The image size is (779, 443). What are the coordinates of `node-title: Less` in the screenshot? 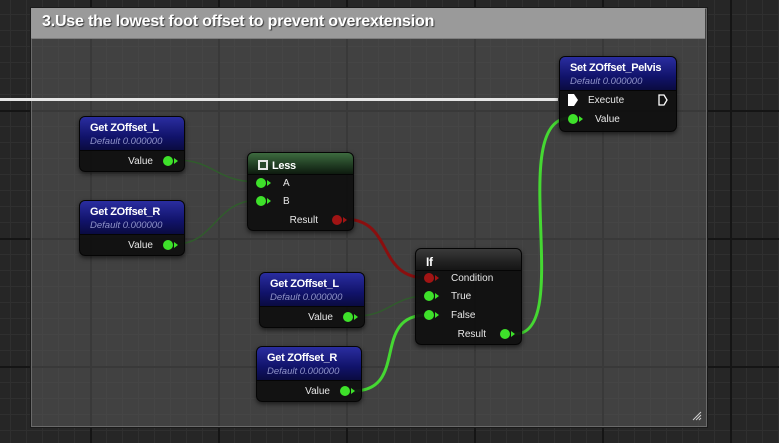 It's located at (284, 166).